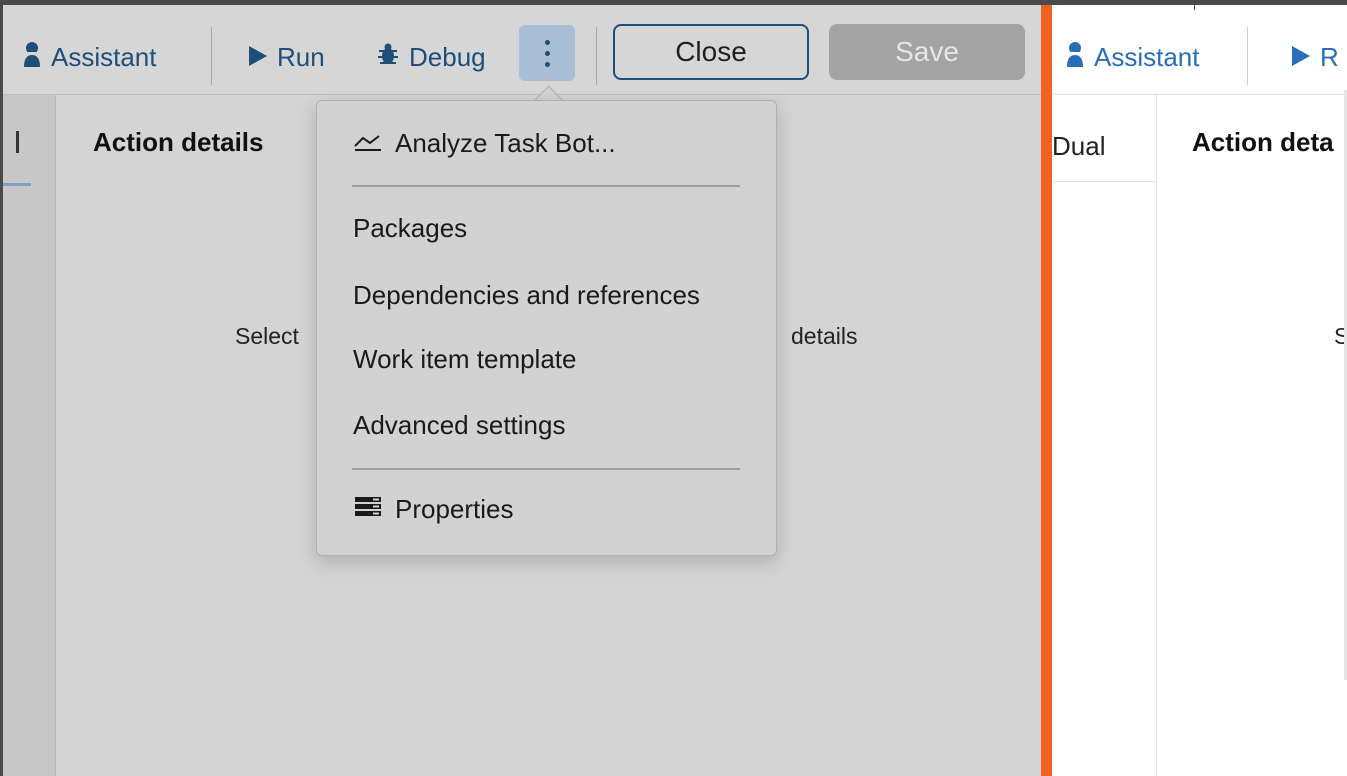 This screenshot has height=776, width=1347. What do you see at coordinates (1329, 56) in the screenshot?
I see `run-label: R` at bounding box center [1329, 56].